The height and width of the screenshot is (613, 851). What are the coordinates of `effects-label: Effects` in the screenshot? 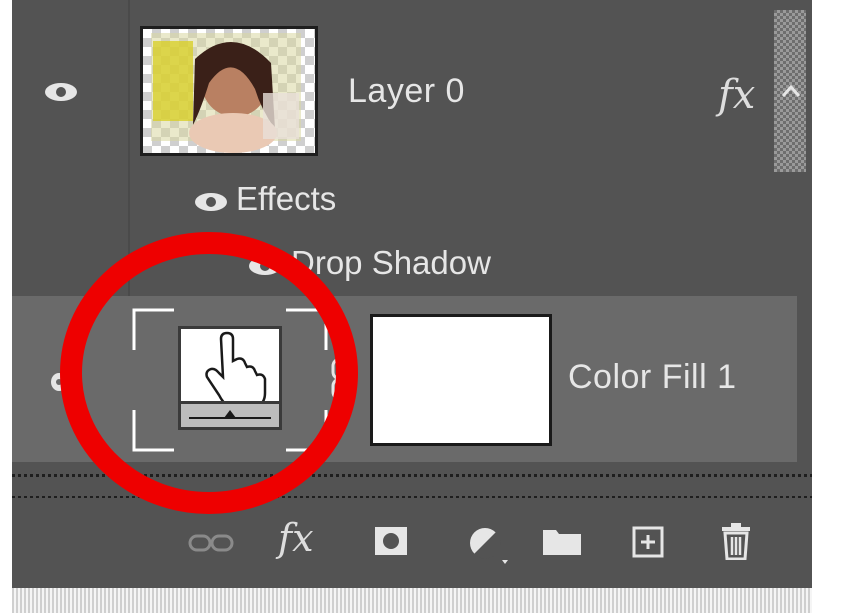 It's located at (286, 199).